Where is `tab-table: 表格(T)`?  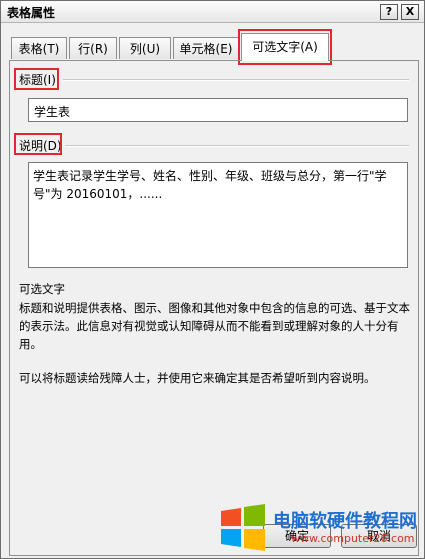 tab-table: 表格(T) is located at coordinates (39, 48).